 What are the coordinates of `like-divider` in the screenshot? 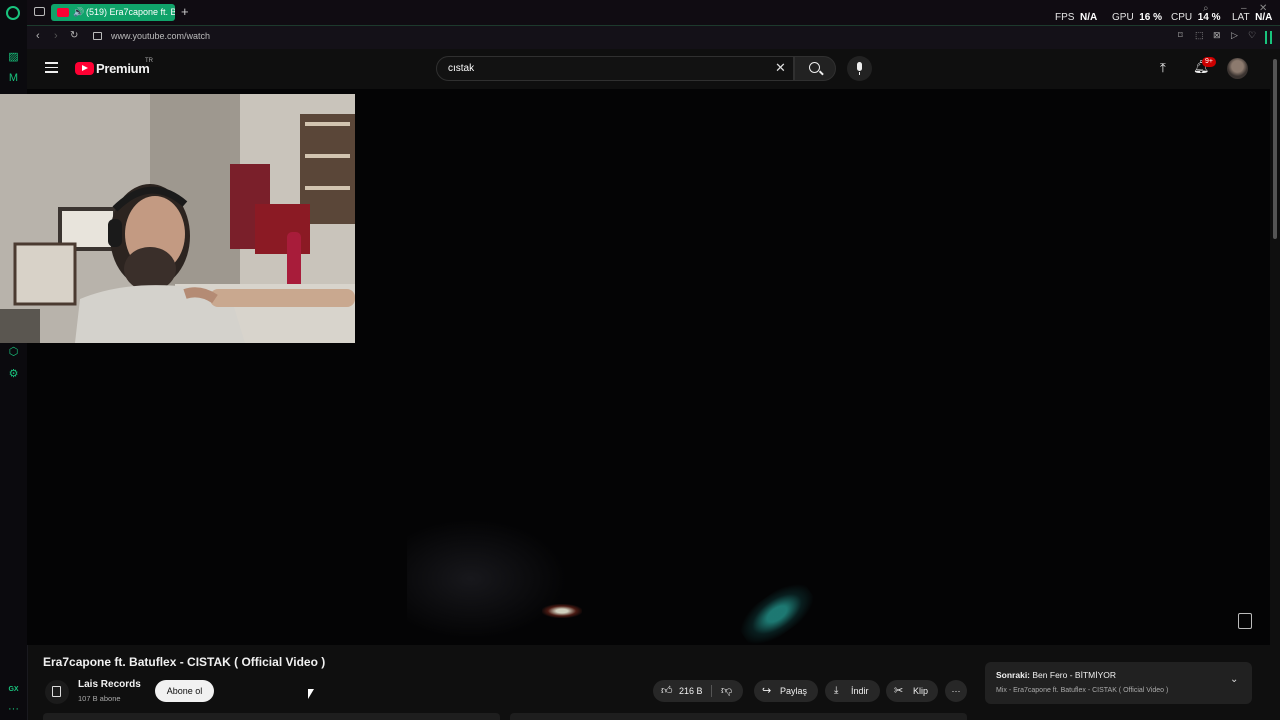 It's located at (711, 691).